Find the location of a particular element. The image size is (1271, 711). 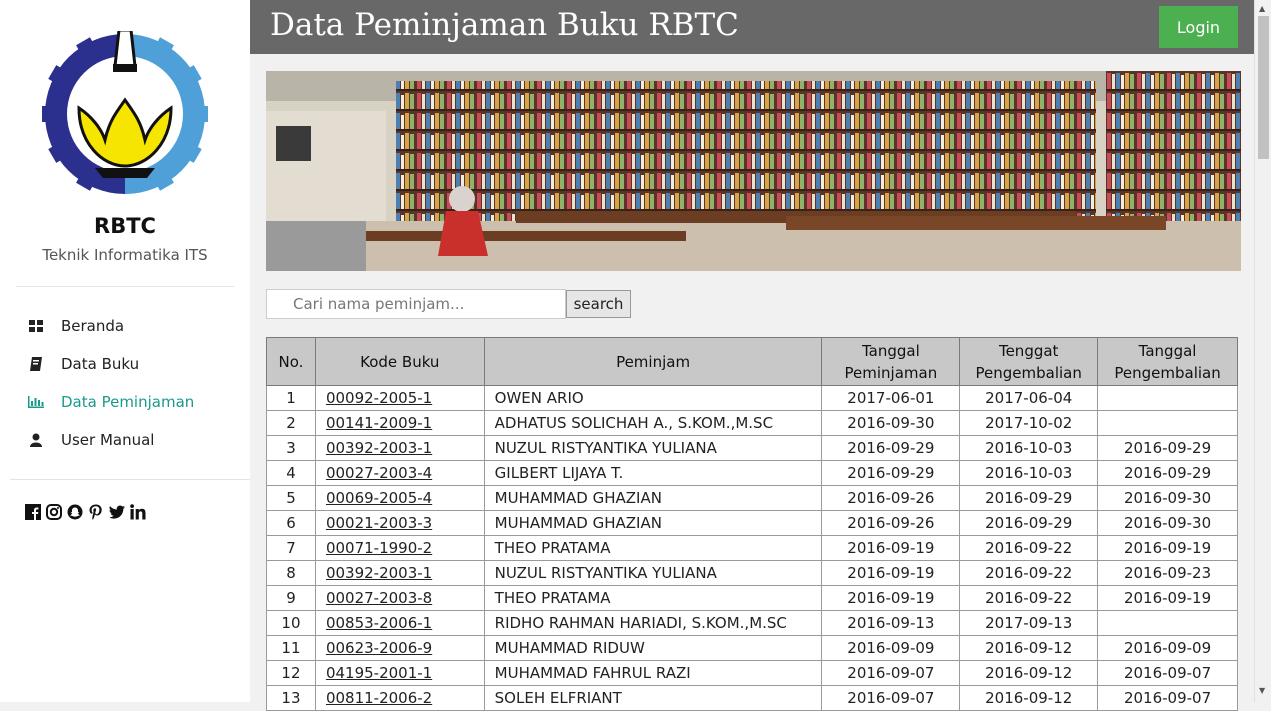

cell-no: 11 is located at coordinates (291, 648).